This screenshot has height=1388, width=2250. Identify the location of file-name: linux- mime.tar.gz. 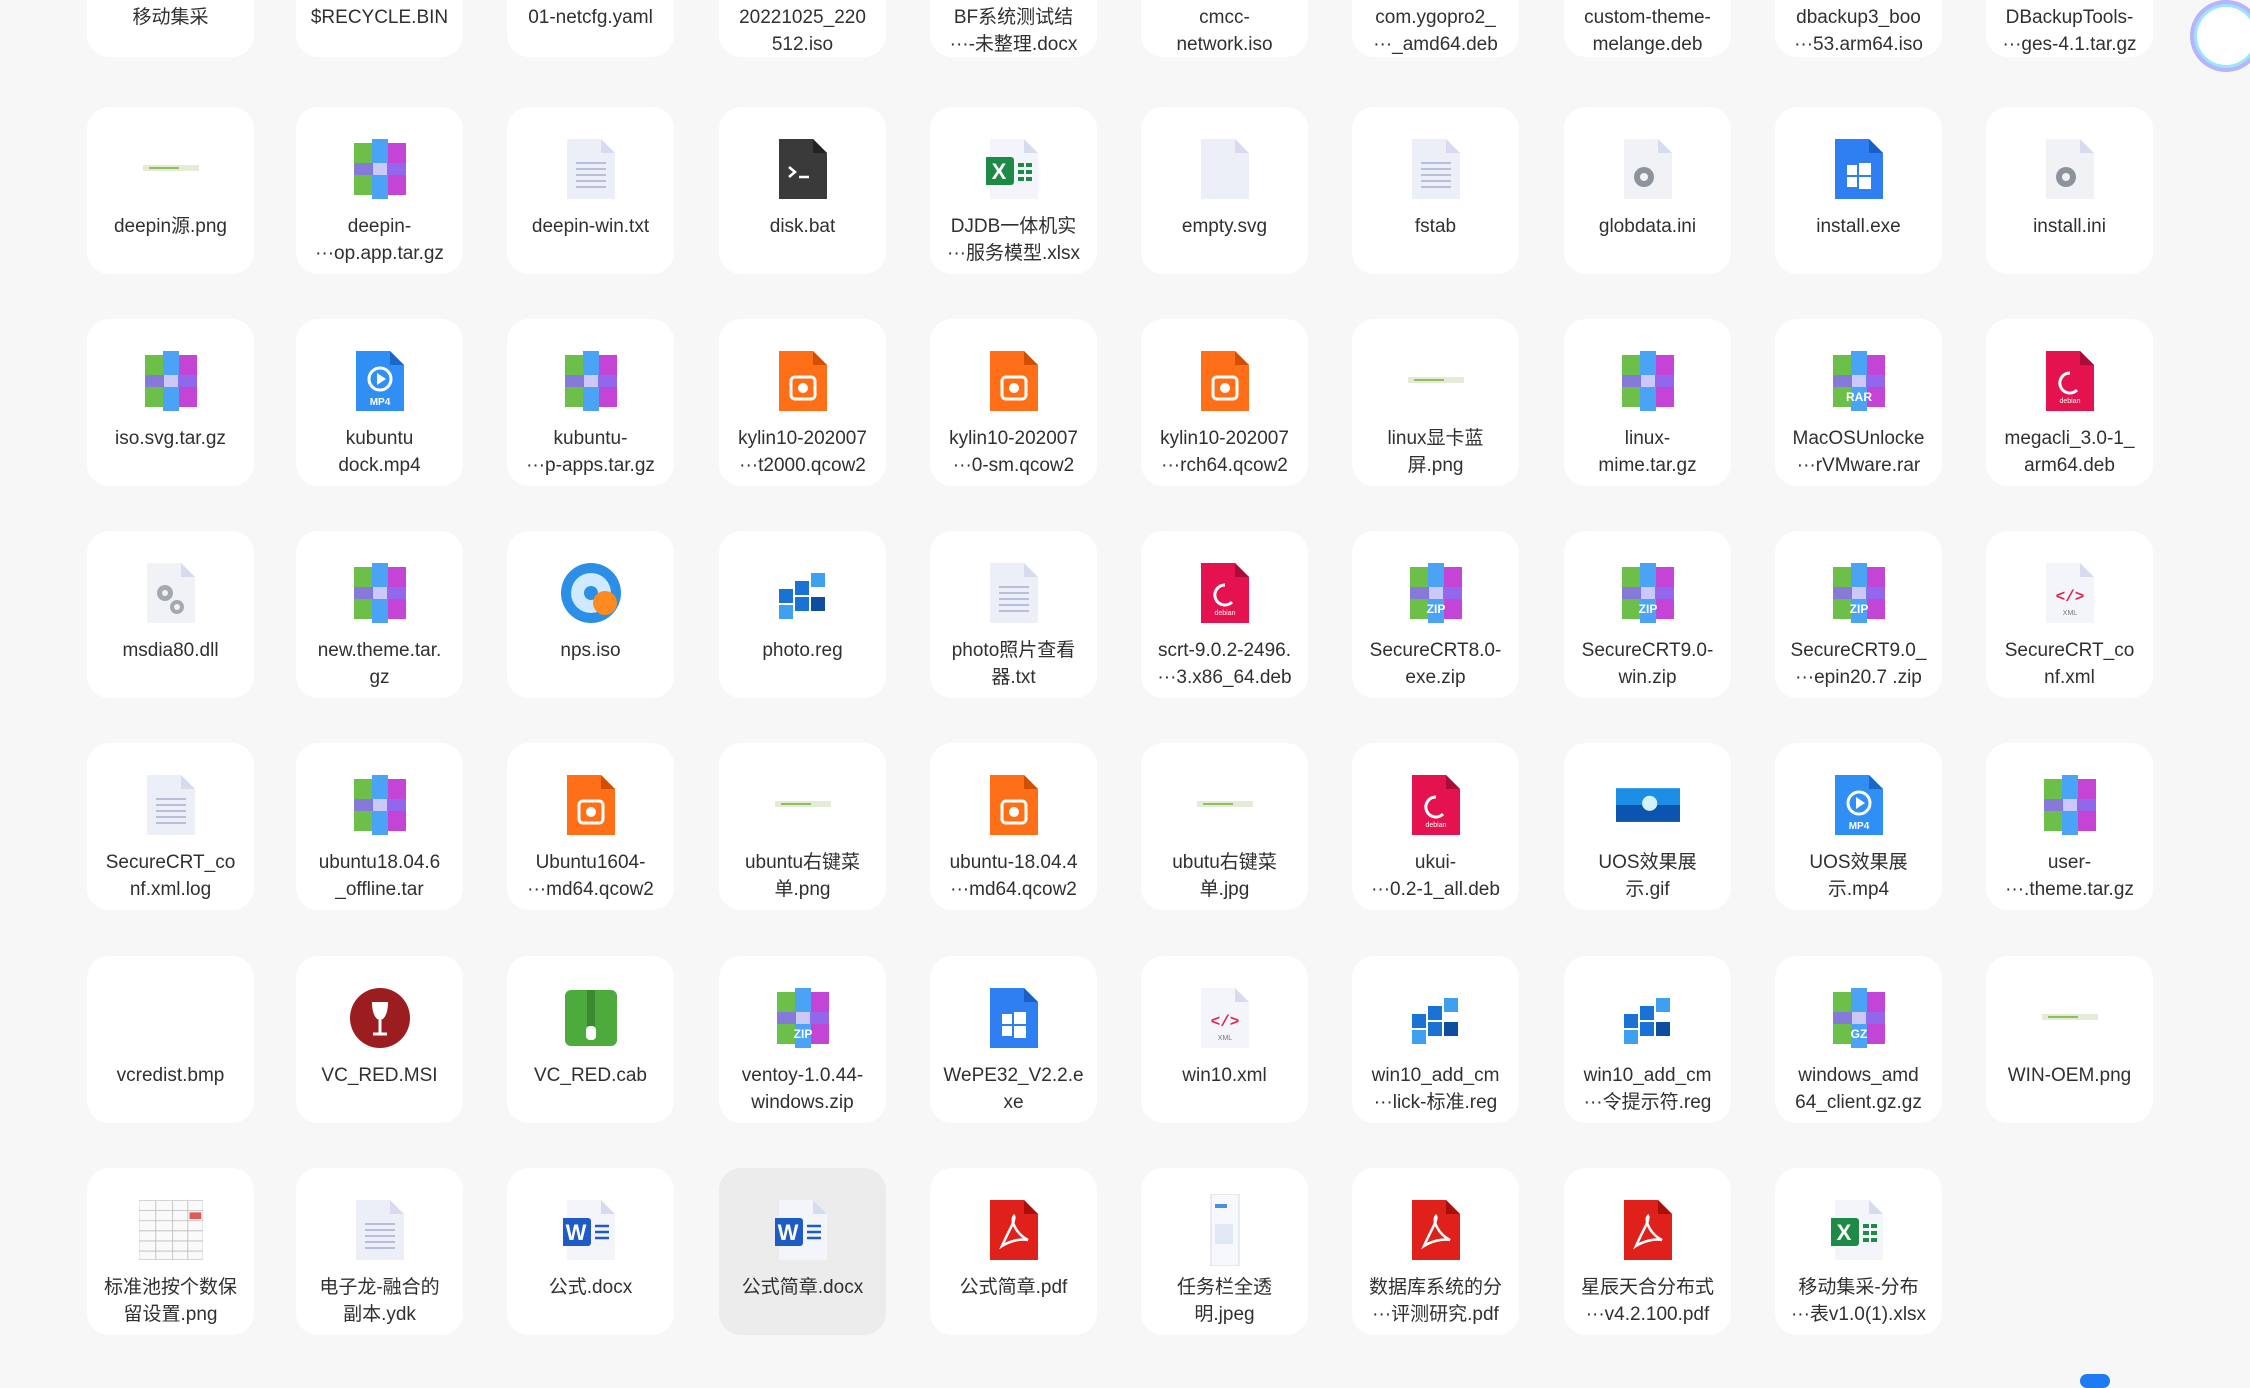
(1647, 452).